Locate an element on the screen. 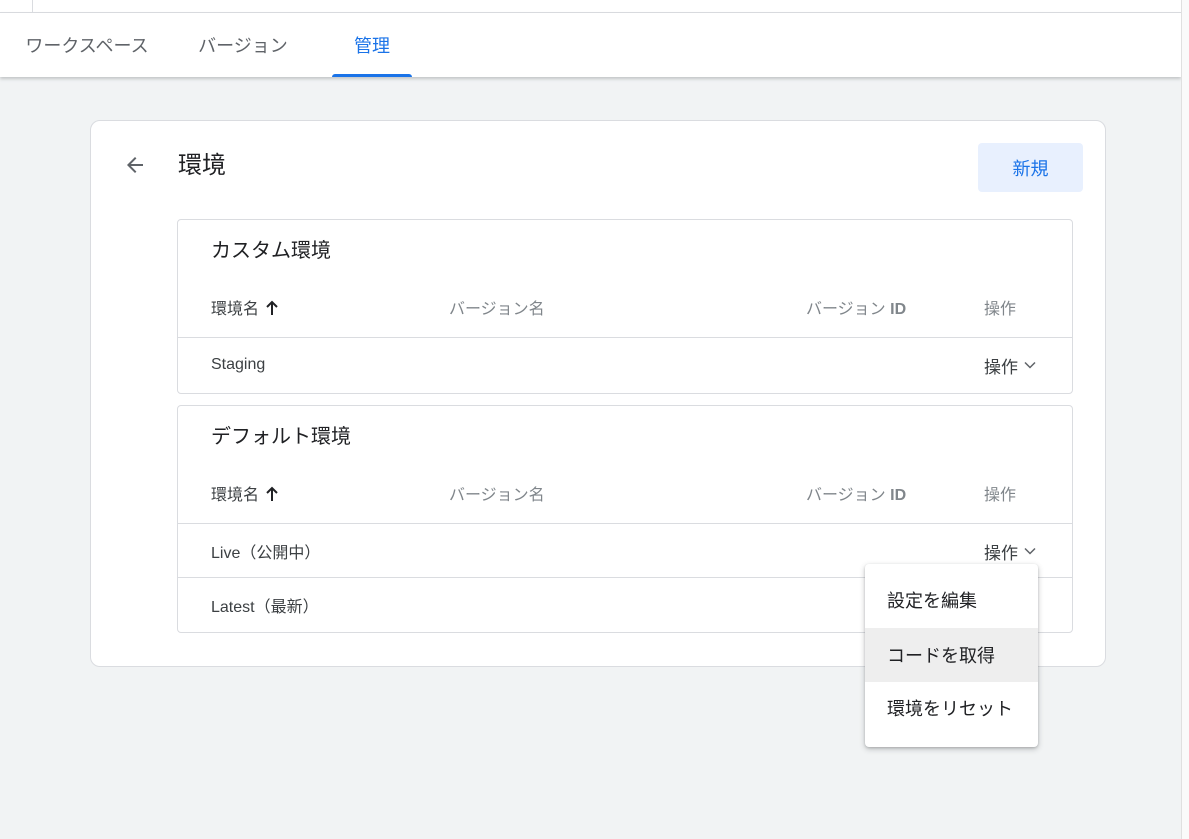 This screenshot has width=1189, height=839. tab-versions: バージョン is located at coordinates (243, 45).